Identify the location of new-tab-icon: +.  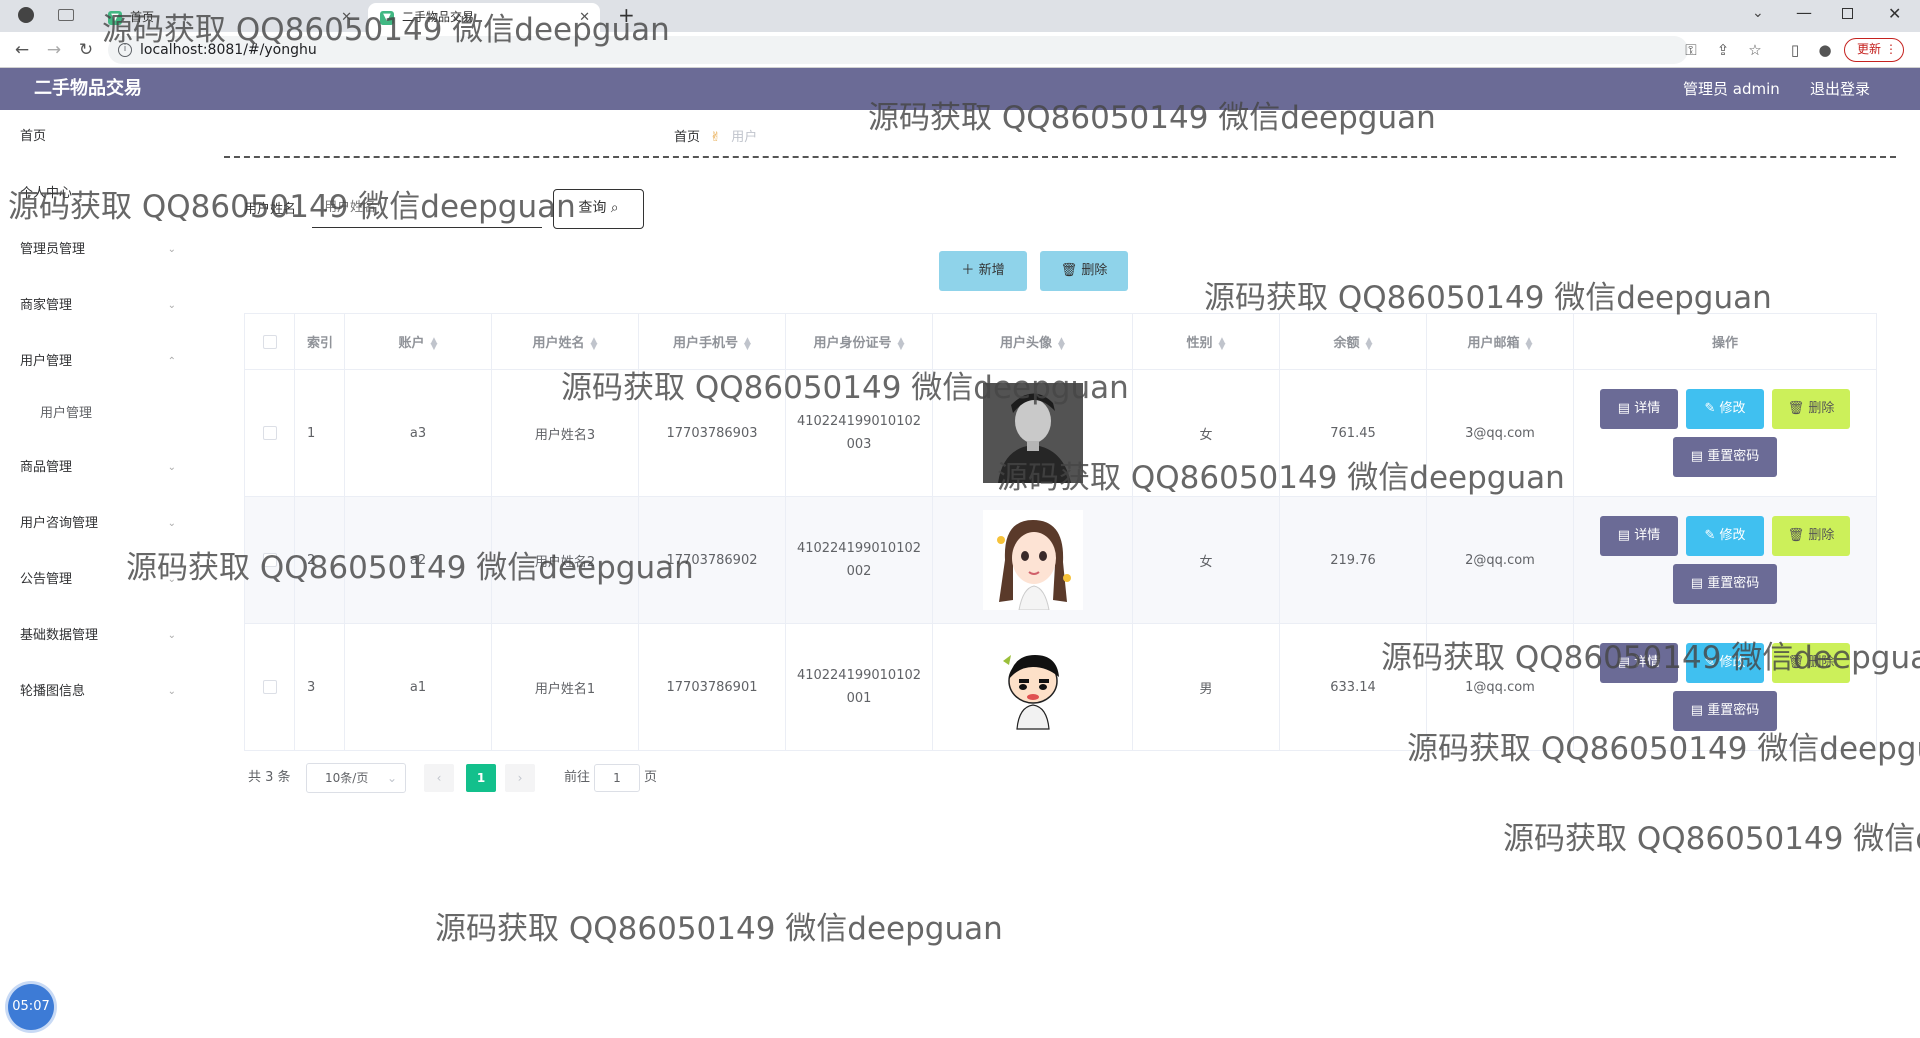
(626, 15).